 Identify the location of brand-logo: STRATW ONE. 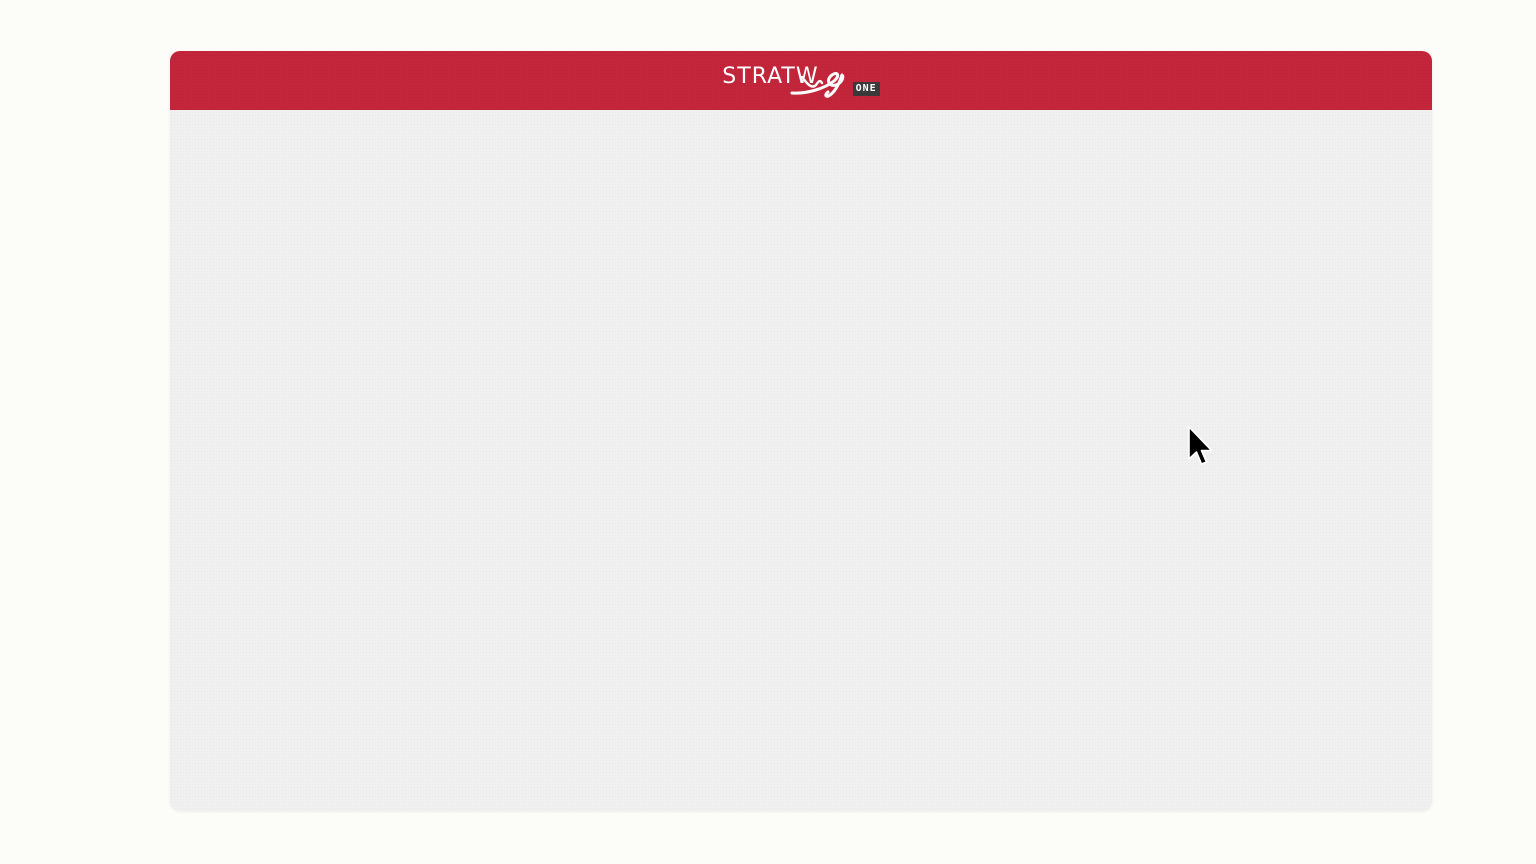
(801, 80).